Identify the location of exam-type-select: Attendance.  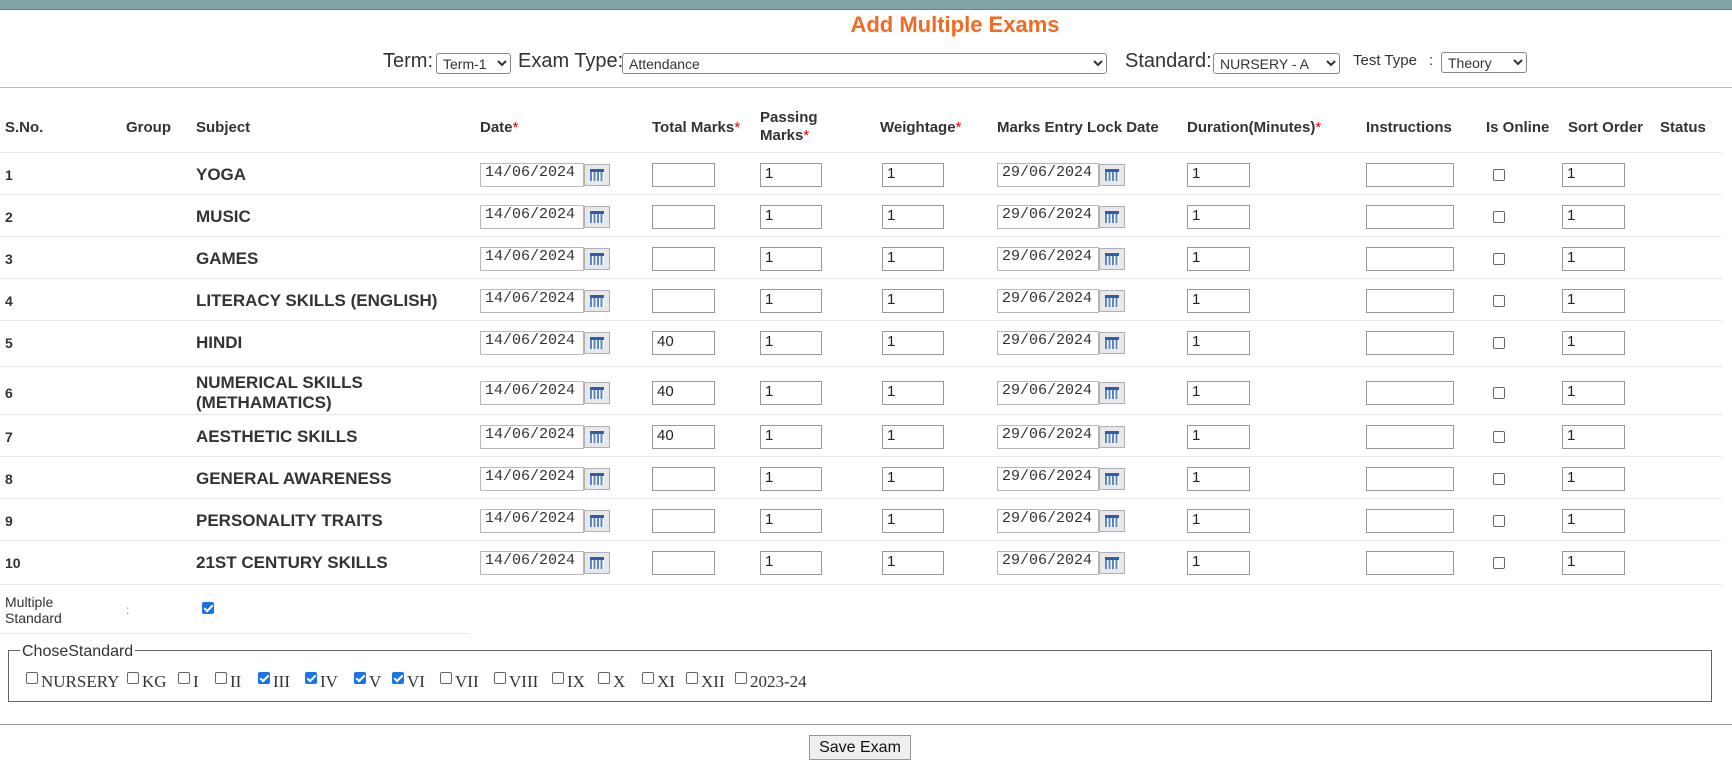
(864, 63).